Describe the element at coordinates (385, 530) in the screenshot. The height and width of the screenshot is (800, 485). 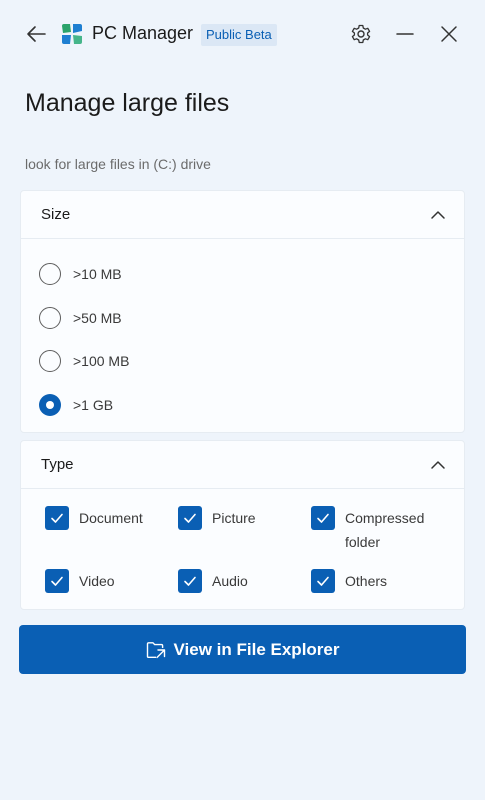
I see `type-option-label: Compressed folder` at that location.